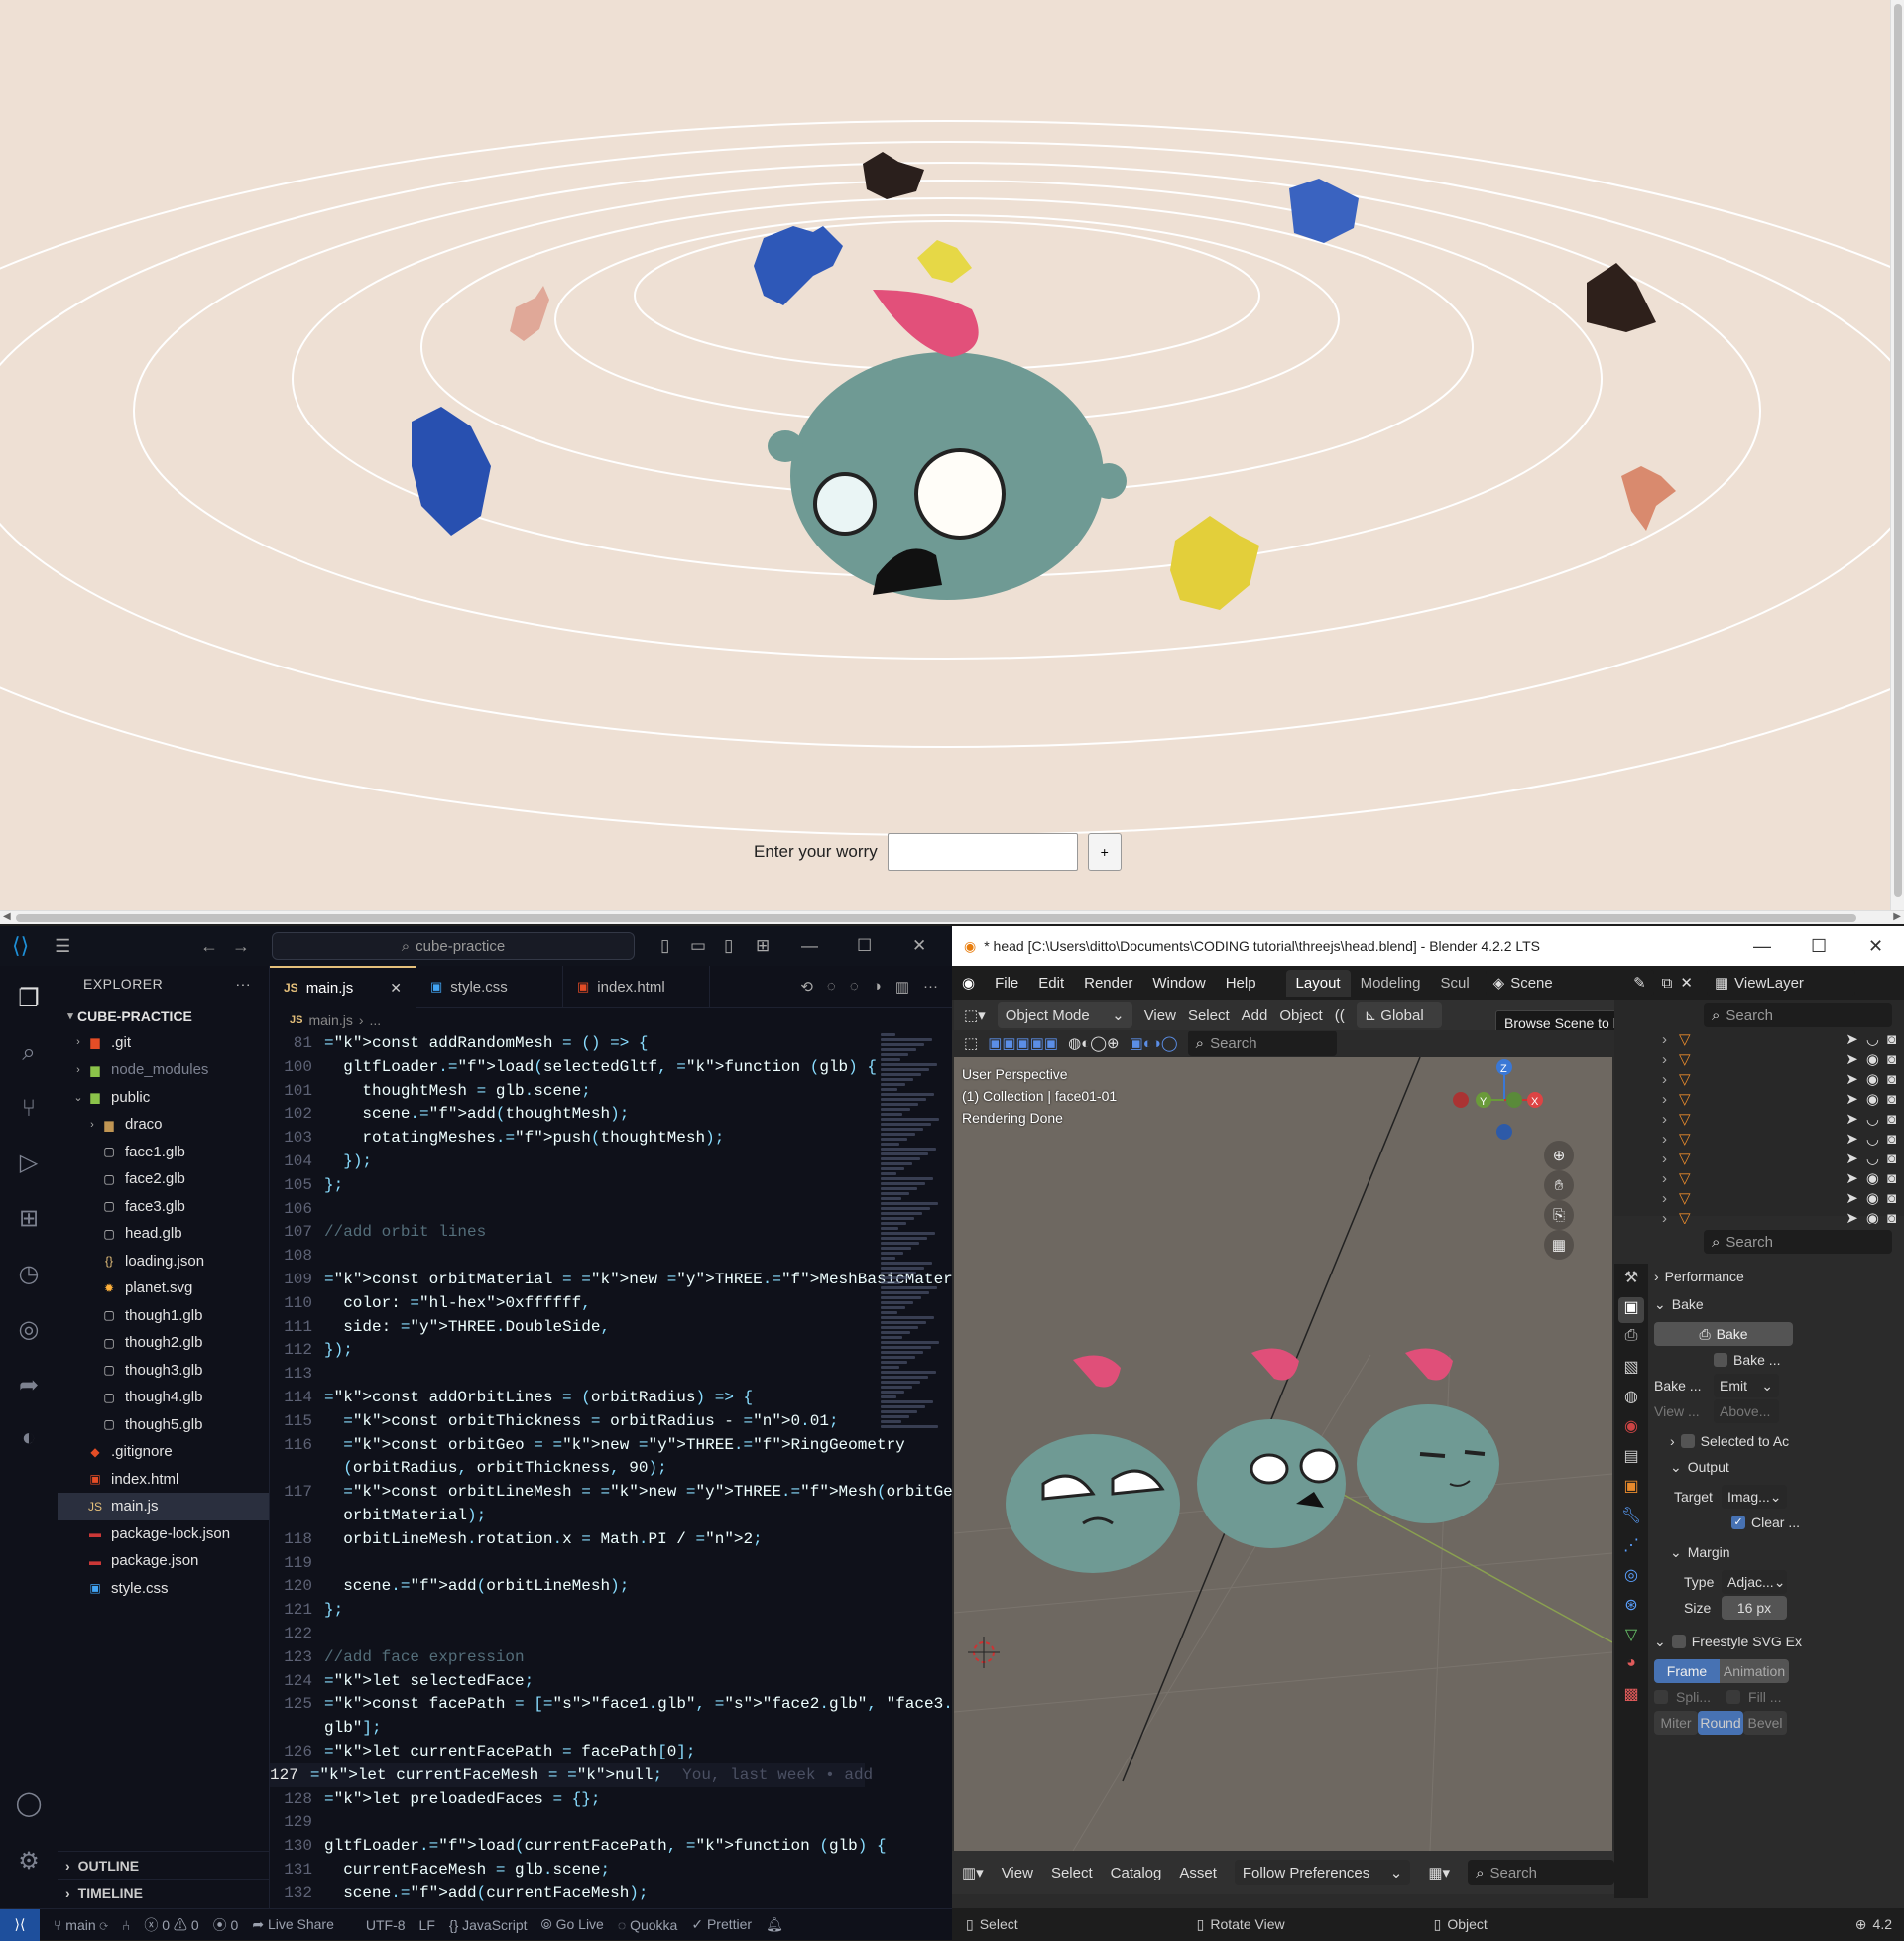  Describe the element at coordinates (1798, 1015) in the screenshot. I see `outliner-search: ⌕ Search` at that location.